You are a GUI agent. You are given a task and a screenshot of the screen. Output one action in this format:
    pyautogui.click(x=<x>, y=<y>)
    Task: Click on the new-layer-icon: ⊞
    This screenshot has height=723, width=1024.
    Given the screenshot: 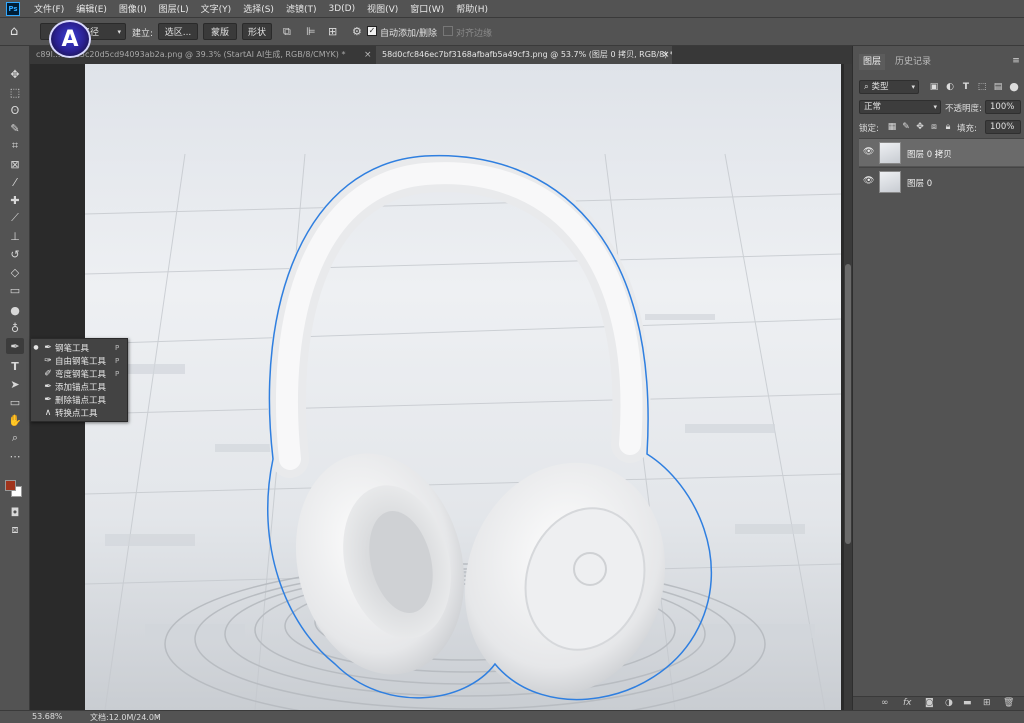 What is the action you would take?
    pyautogui.click(x=987, y=703)
    